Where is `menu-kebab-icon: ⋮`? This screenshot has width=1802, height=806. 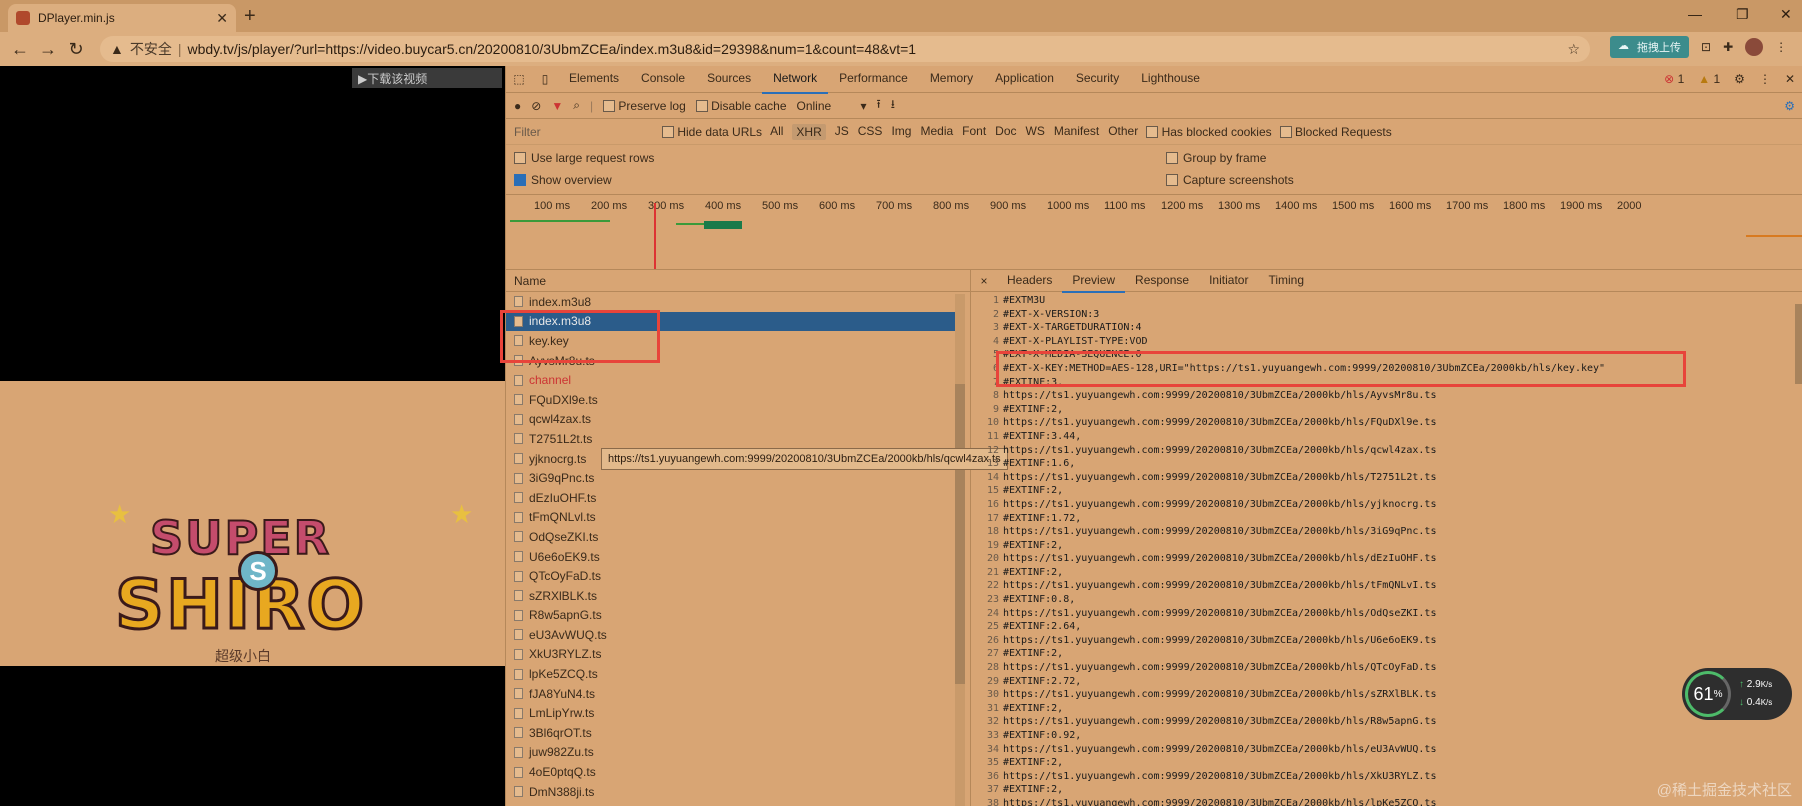
menu-kebab-icon: ⋮ is located at coordinates (1781, 47).